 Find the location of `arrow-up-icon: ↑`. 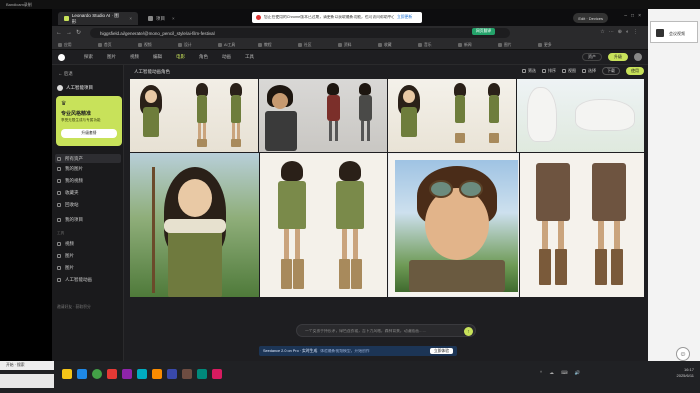

arrow-up-icon: ↑ is located at coordinates (468, 331).